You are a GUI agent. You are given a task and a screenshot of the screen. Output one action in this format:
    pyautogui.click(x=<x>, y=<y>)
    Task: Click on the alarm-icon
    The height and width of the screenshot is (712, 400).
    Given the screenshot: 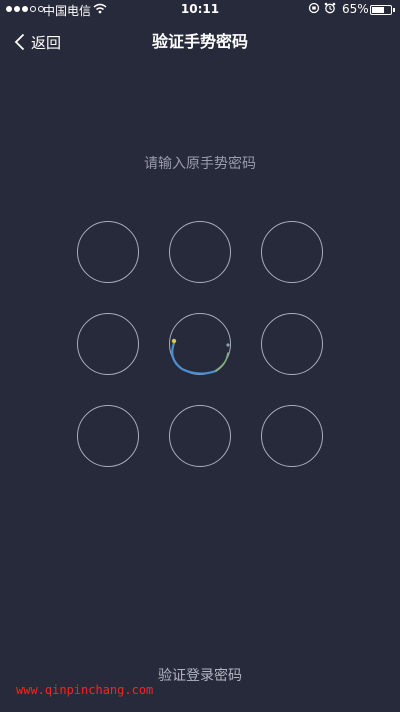 What is the action you would take?
    pyautogui.click(x=330, y=8)
    